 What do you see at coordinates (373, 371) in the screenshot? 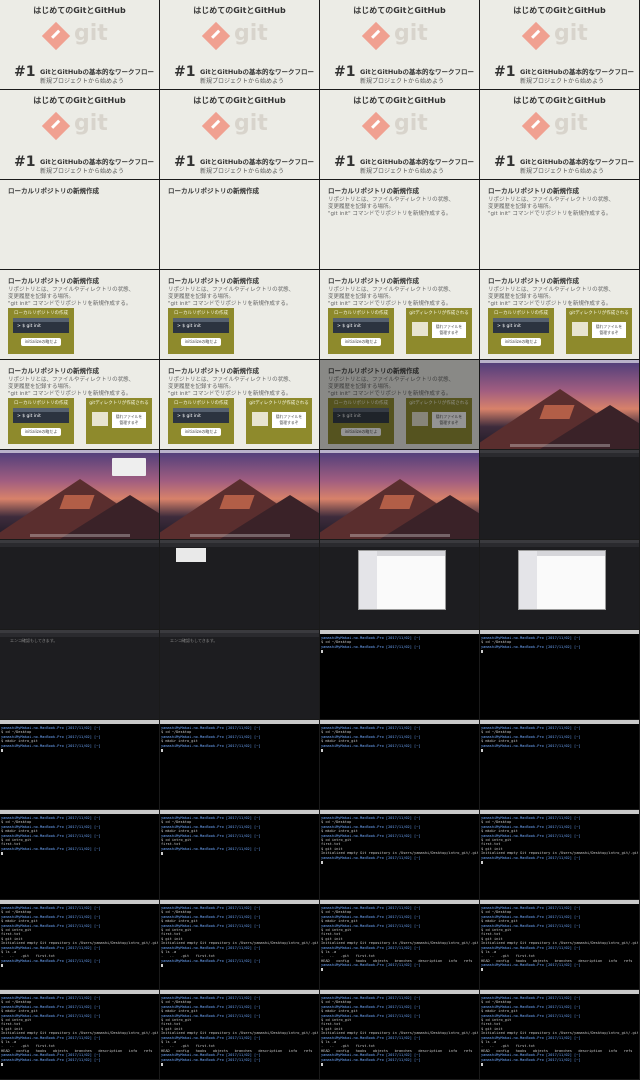
I see `slide-heading: ローカルリポジトリの新規作成` at bounding box center [373, 371].